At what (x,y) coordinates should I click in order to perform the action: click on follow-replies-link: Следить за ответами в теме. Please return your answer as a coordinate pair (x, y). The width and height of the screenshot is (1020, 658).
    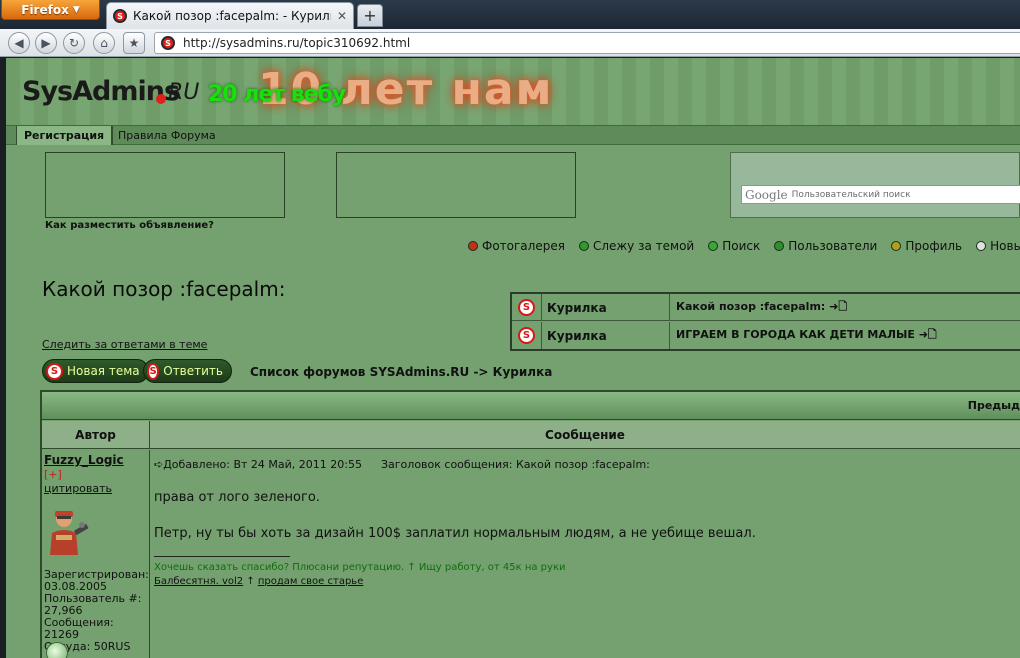
    Looking at the image, I should click on (124, 344).